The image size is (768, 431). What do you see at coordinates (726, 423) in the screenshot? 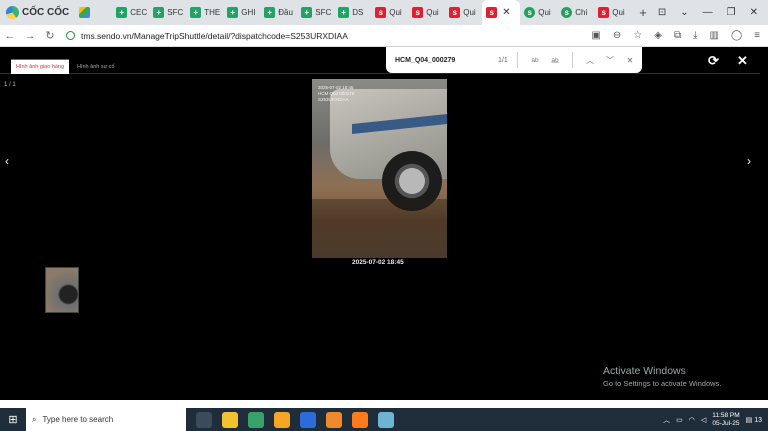
I see `clock-date: 05-Jul-25` at bounding box center [726, 423].